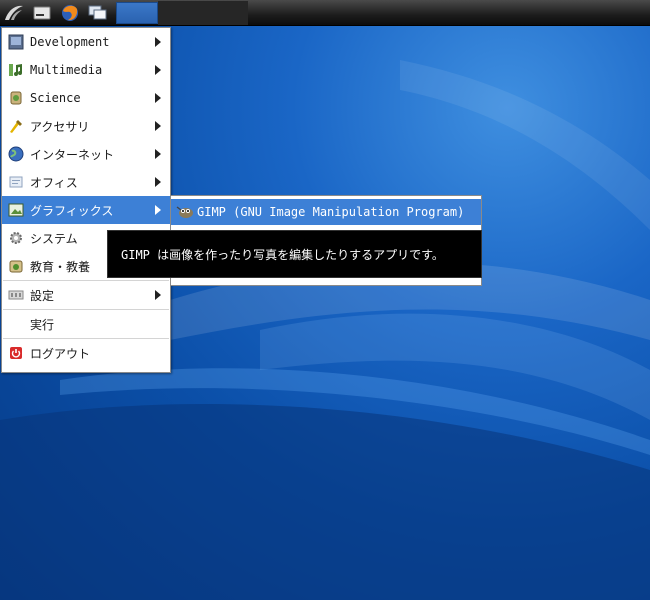 Image resolution: width=650 pixels, height=600 pixels. What do you see at coordinates (70, 13) in the screenshot?
I see `firefox-icon` at bounding box center [70, 13].